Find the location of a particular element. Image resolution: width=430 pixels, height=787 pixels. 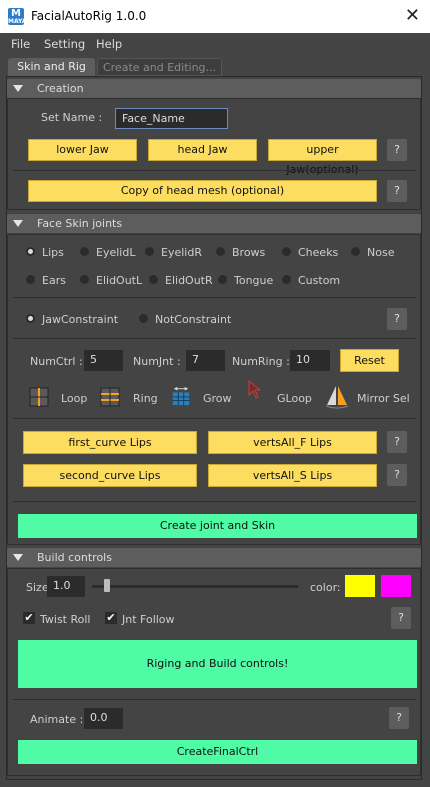

mirror-icon is located at coordinates (337, 397).